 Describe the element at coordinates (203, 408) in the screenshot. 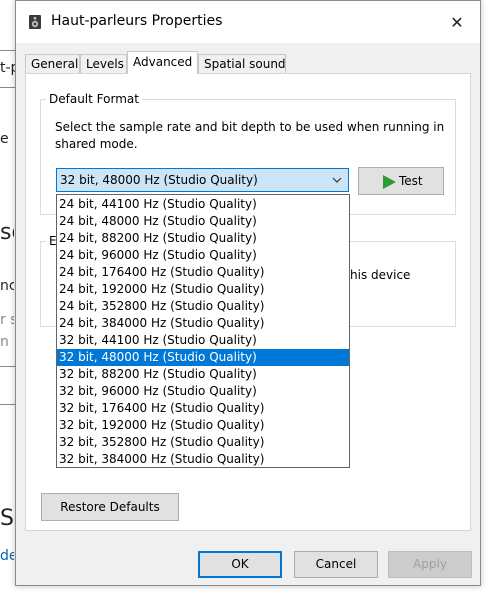

I see `dropdown-option: 32 bit, 176400 Hz (Studio Quality)` at that location.